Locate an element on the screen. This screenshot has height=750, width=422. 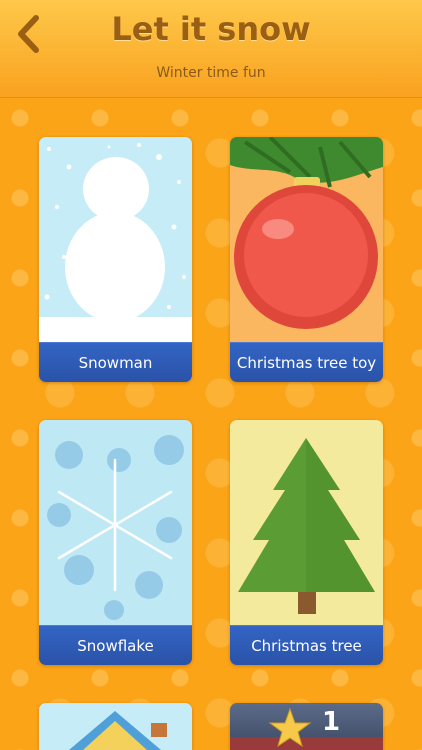
star-icon is located at coordinates (306, 728).